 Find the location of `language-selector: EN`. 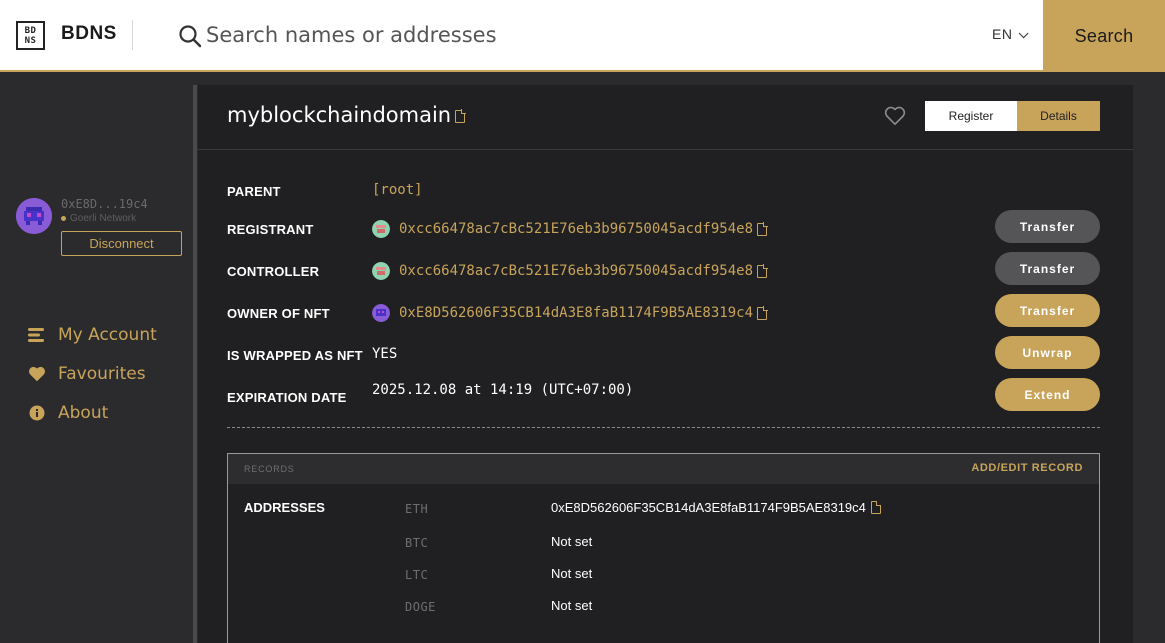

language-selector: EN is located at coordinates (1011, 34).